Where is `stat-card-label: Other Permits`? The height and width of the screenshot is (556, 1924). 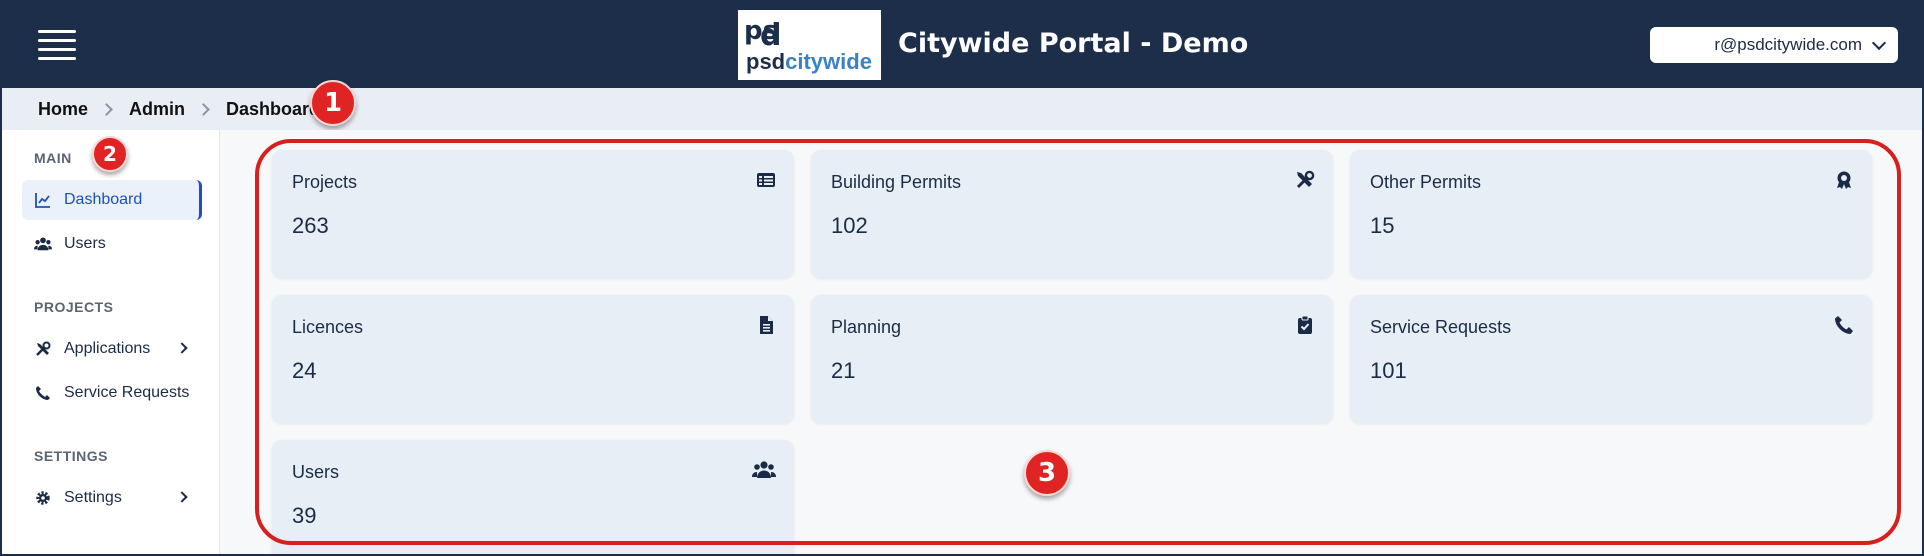 stat-card-label: Other Permits is located at coordinates (1426, 182).